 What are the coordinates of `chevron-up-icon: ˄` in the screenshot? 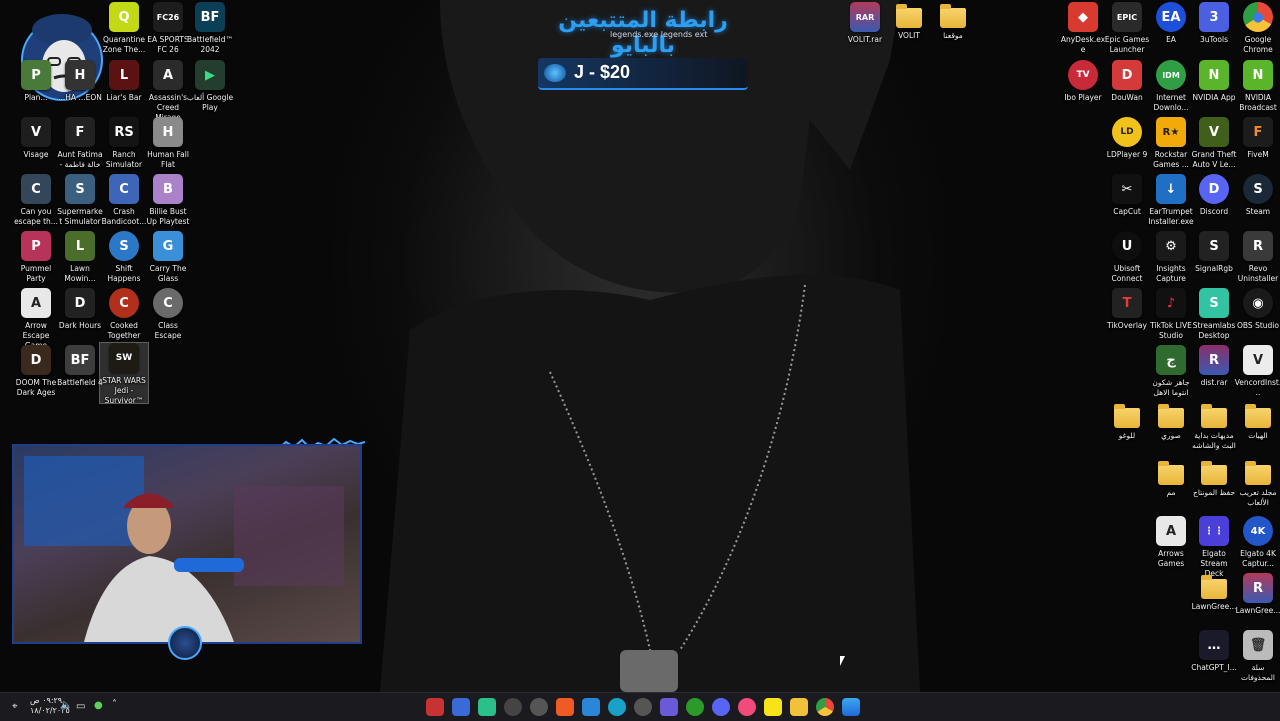 It's located at (114, 704).